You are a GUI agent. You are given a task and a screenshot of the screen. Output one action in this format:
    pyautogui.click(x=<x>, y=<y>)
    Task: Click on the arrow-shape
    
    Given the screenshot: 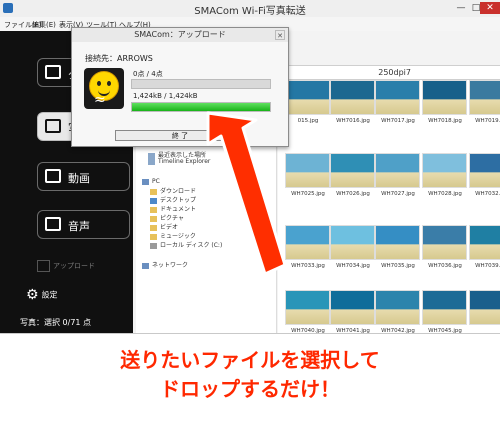 What is the action you would take?
    pyautogui.click(x=246, y=193)
    